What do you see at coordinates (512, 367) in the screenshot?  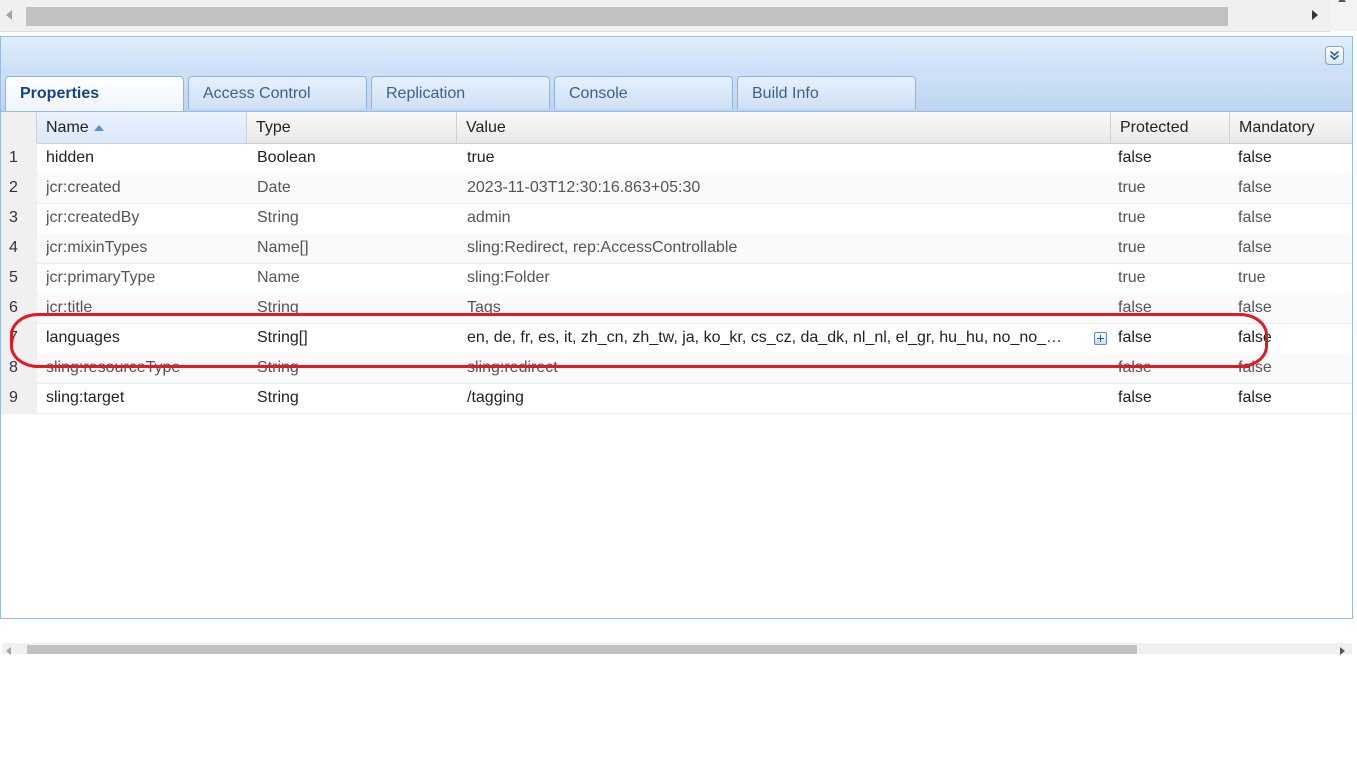 I see `cell-value: sling:redirect` at bounding box center [512, 367].